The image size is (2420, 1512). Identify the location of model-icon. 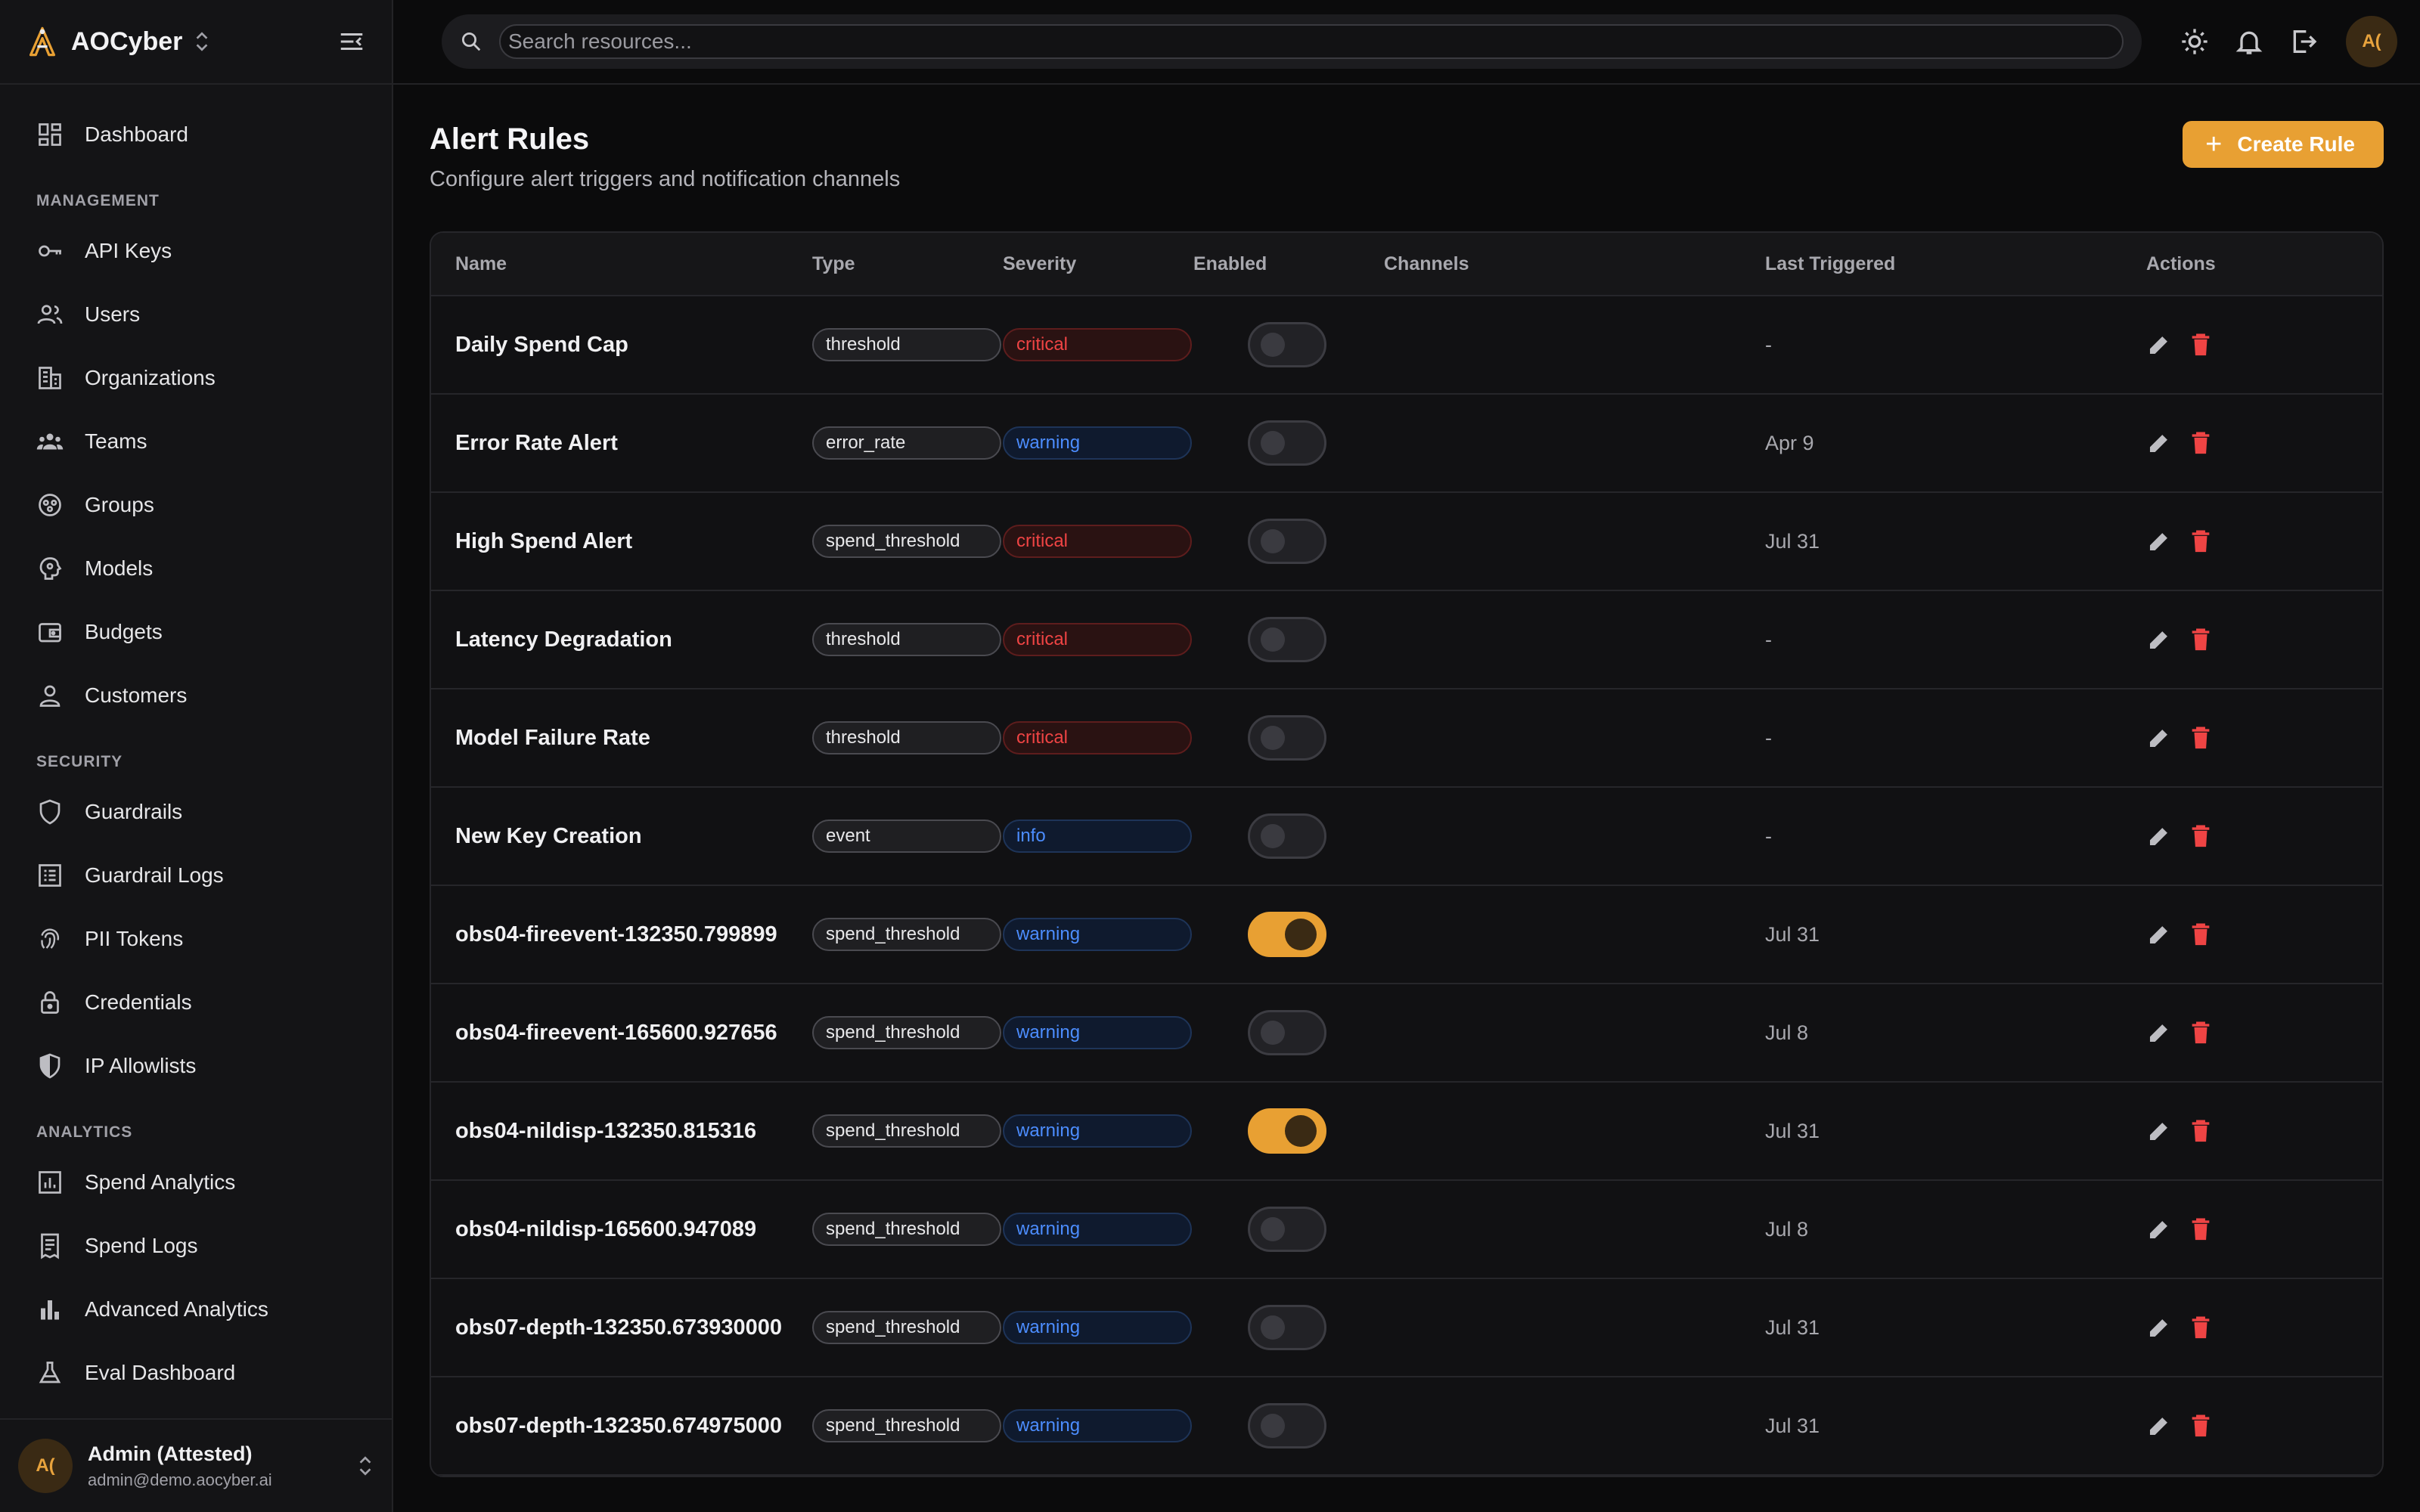
(50, 568).